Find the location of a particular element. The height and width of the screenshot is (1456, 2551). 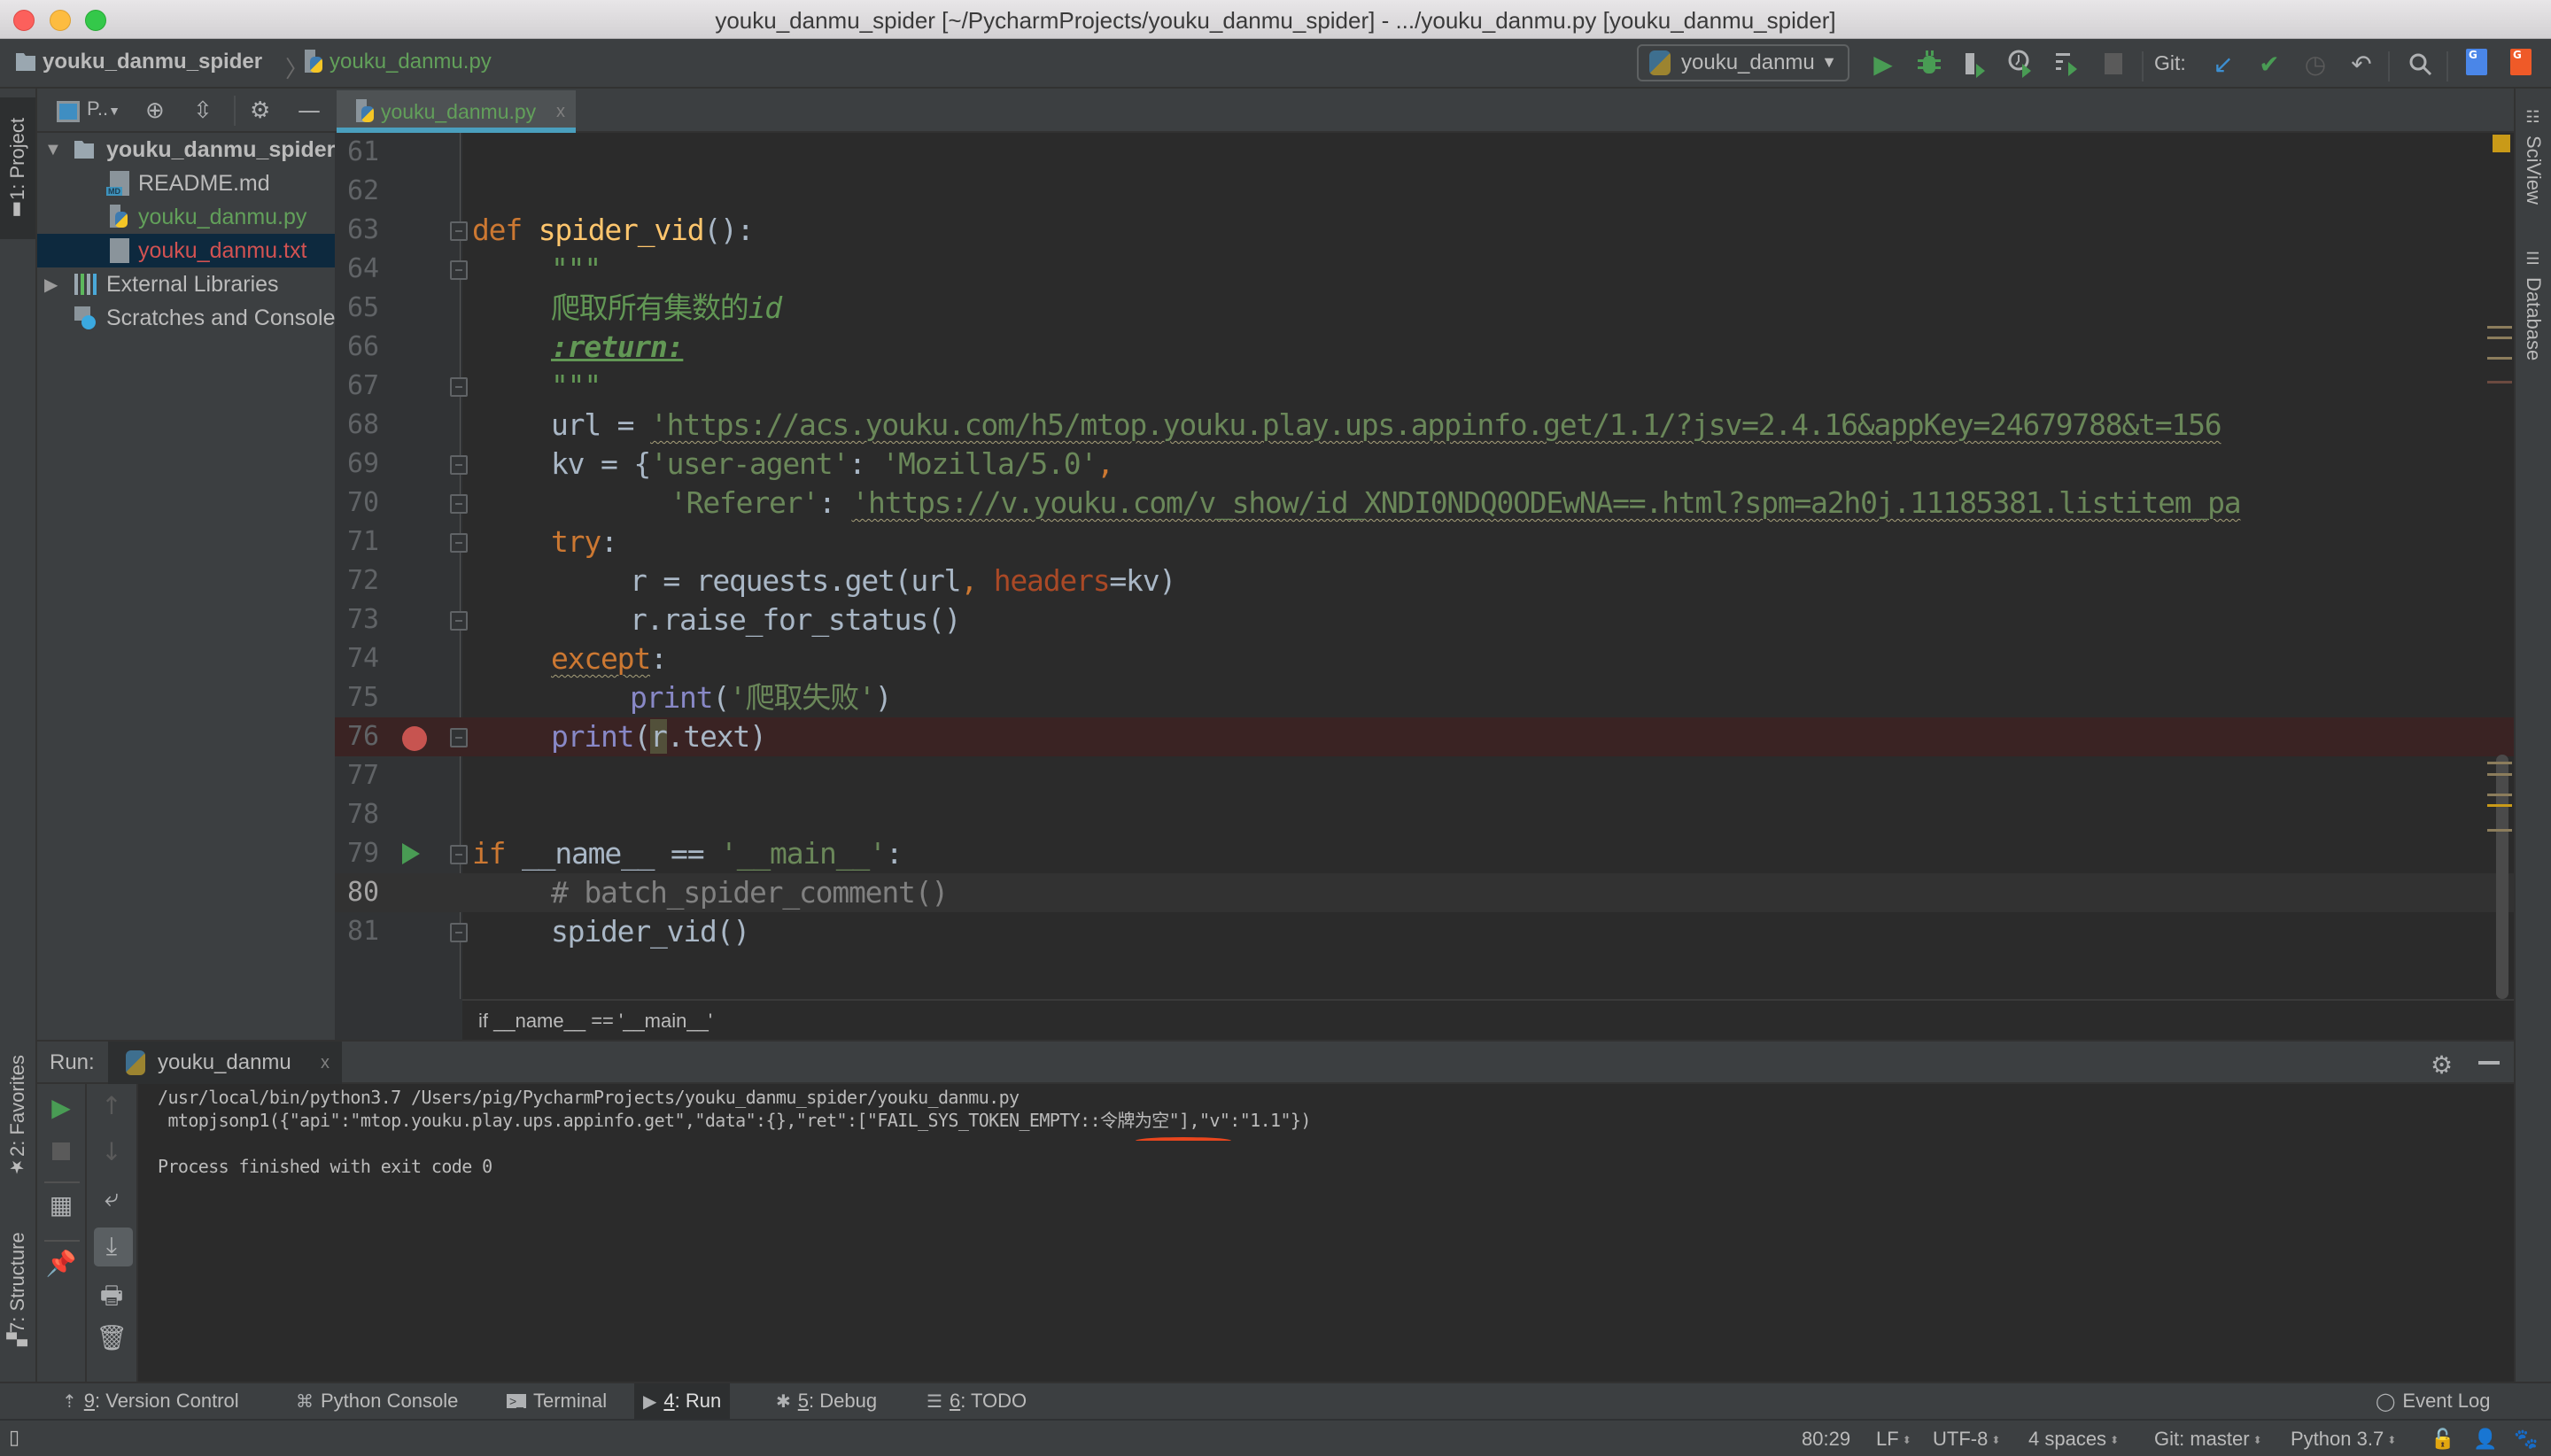

git-update-icon: ↙ is located at coordinates (2223, 64).